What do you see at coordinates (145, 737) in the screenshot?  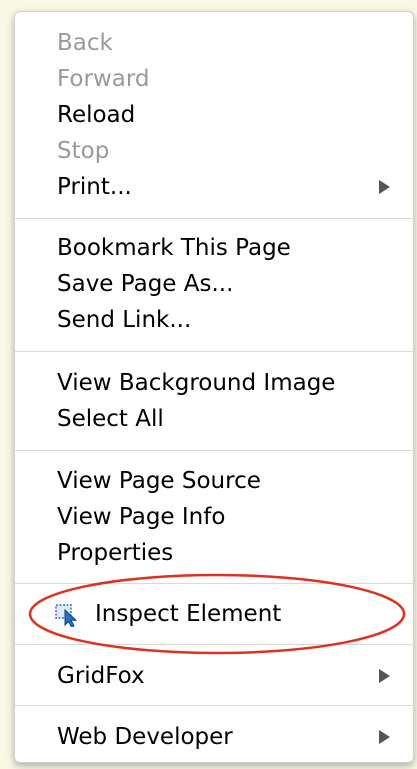 I see `menu-item-web-developer-label: Web Developer` at bounding box center [145, 737].